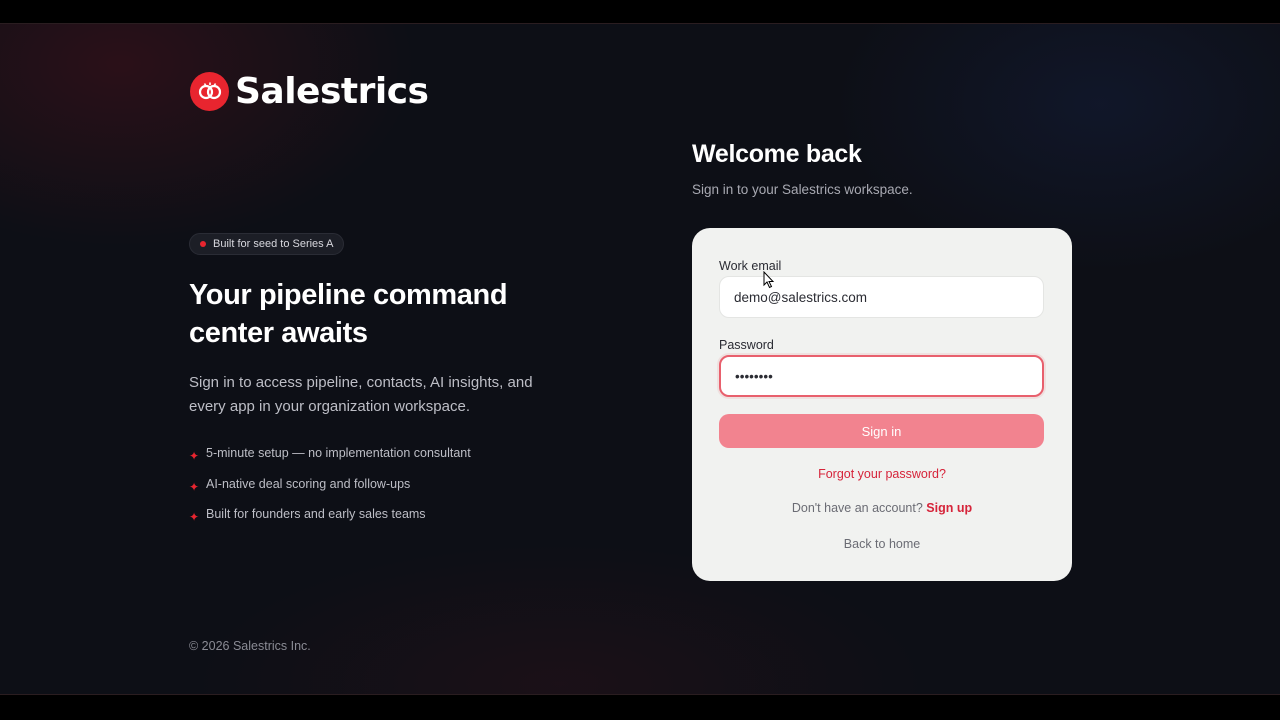 The width and height of the screenshot is (1280, 720). I want to click on feature-item: ✦ AI-native deal scoring and follow-ups, so click(330, 484).